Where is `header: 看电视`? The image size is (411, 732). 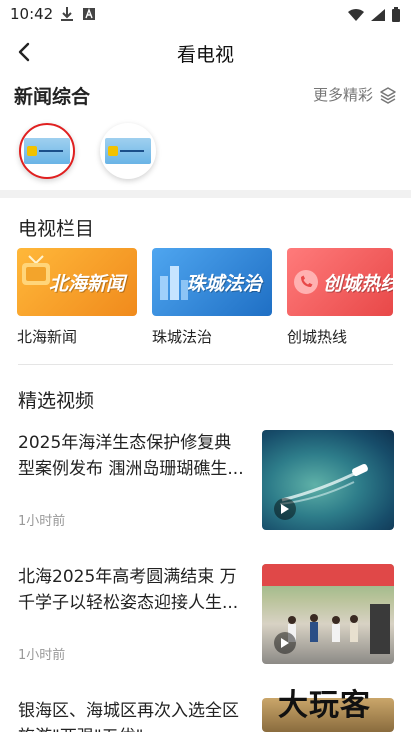 header: 看电视 is located at coordinates (205, 52).